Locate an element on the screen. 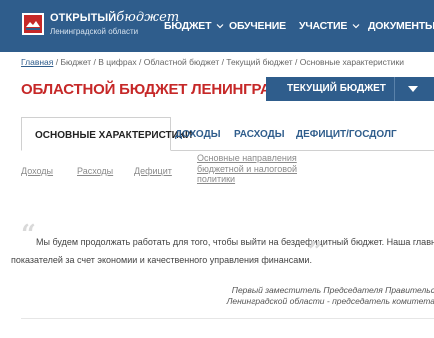 Image resolution: width=434 pixels, height=338 pixels. logo-title-prefix: ОТКРЫТЫЙ is located at coordinates (83, 18).